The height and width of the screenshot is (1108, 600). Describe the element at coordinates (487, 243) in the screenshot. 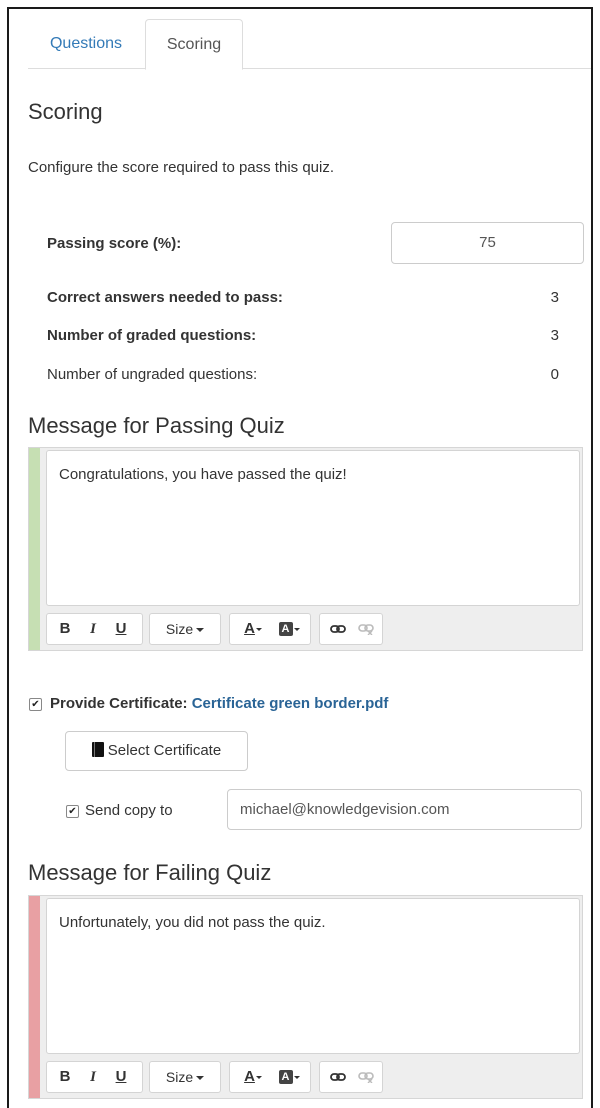

I see `passing-score-input: 75` at that location.